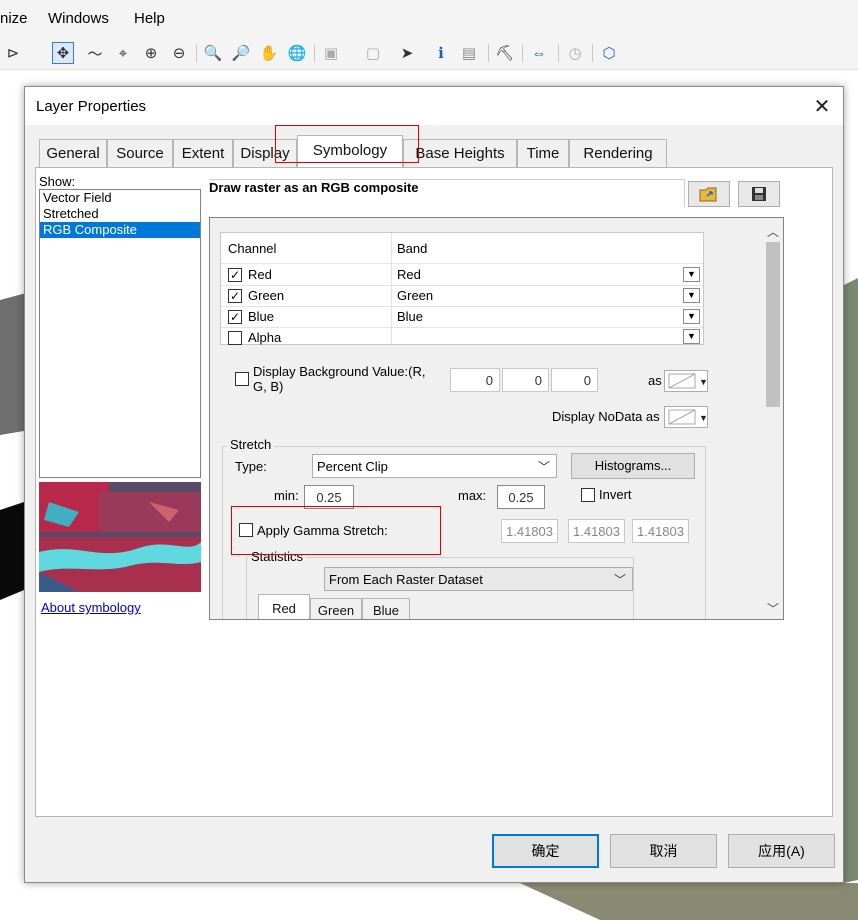 This screenshot has width=858, height=920. Describe the element at coordinates (297, 53) in the screenshot. I see `globe-icon: 🌐` at that location.